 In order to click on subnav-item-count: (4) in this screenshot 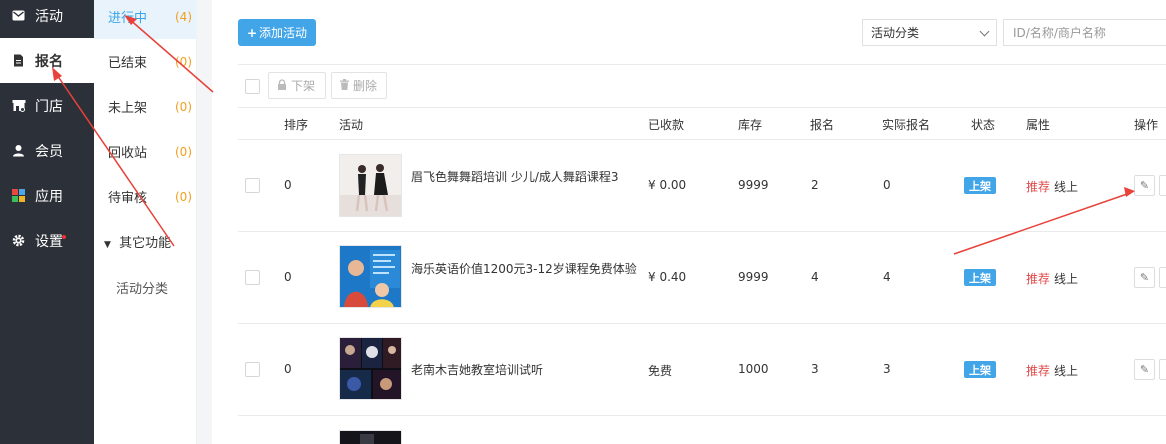, I will do `click(183, 16)`.